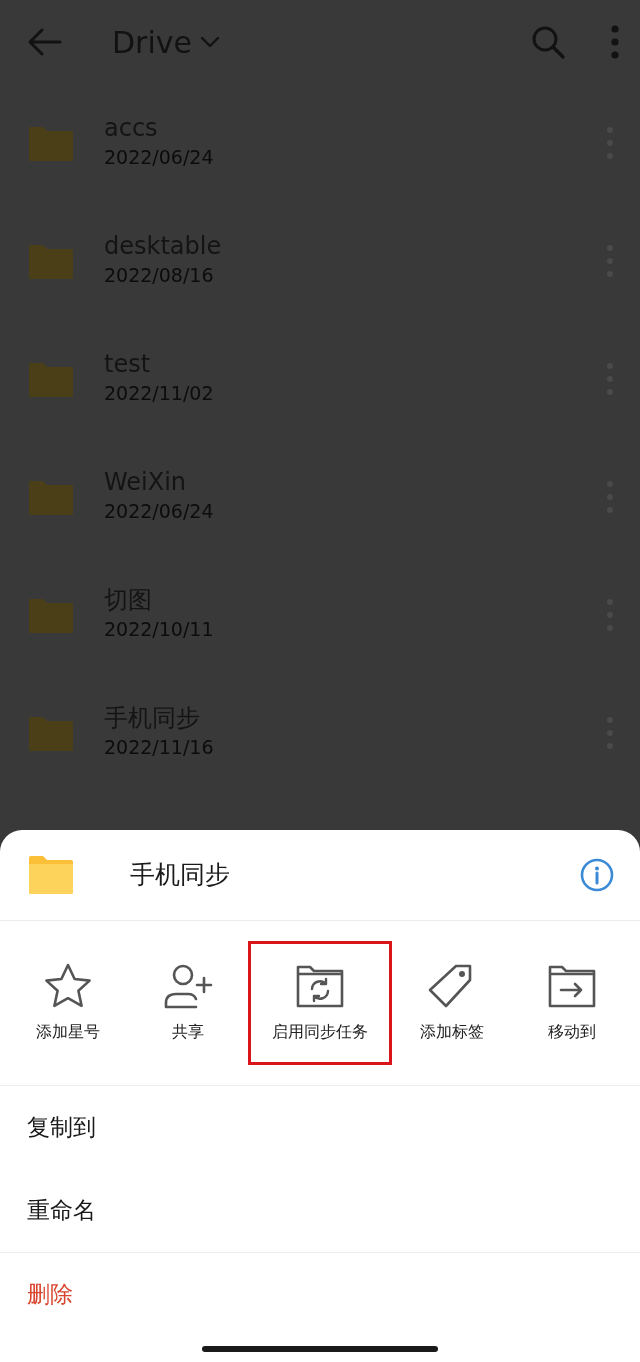 The image size is (640, 1362). I want to click on menu-item: 复制到, so click(320, 1127).